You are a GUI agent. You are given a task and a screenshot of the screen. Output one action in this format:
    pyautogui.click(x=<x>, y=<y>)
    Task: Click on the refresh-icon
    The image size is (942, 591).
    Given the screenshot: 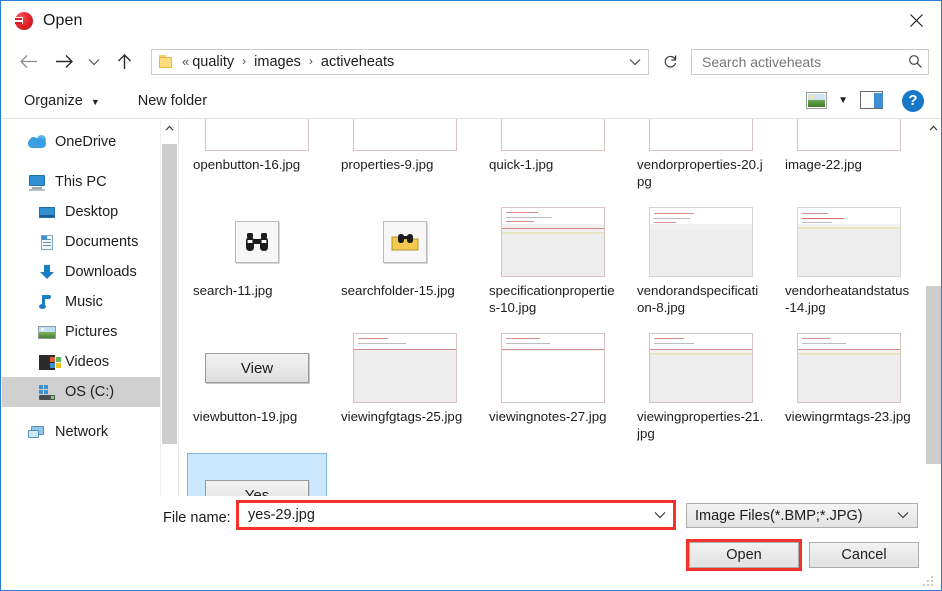 What is the action you would take?
    pyautogui.click(x=670, y=61)
    